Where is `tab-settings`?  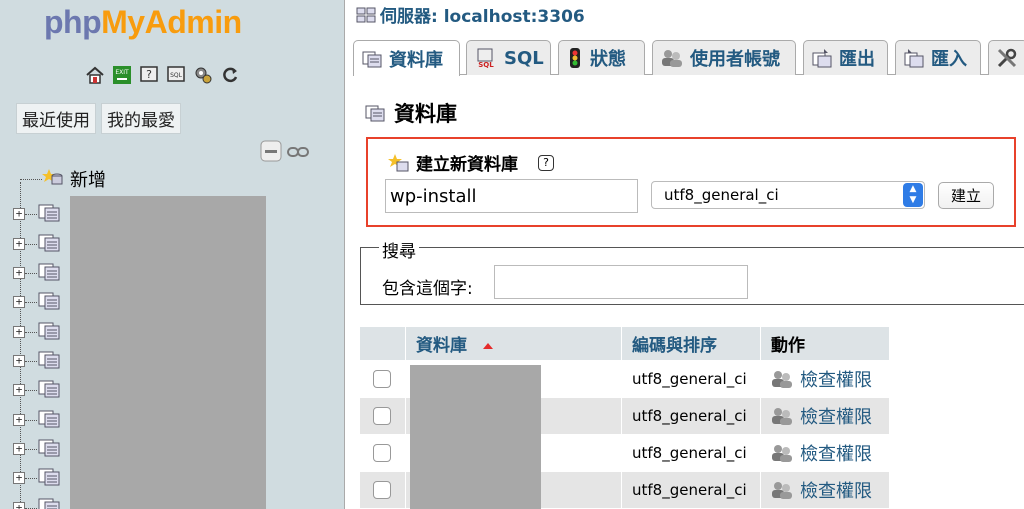 tab-settings is located at coordinates (1006, 57).